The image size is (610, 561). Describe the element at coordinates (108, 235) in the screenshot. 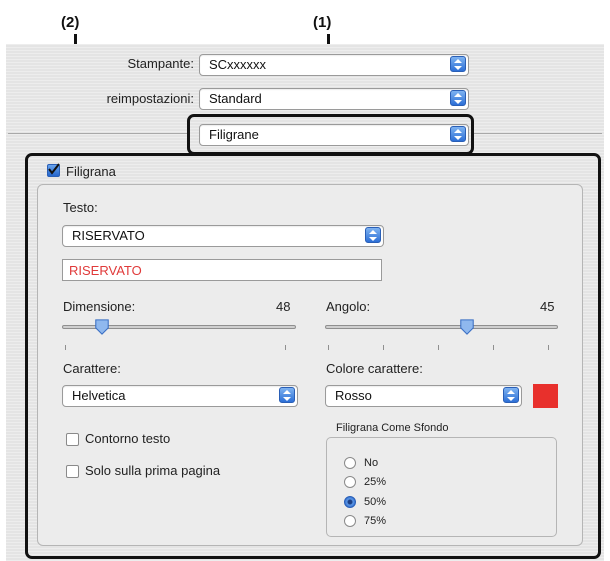

I see `text-popup-value: RISERVATO` at that location.